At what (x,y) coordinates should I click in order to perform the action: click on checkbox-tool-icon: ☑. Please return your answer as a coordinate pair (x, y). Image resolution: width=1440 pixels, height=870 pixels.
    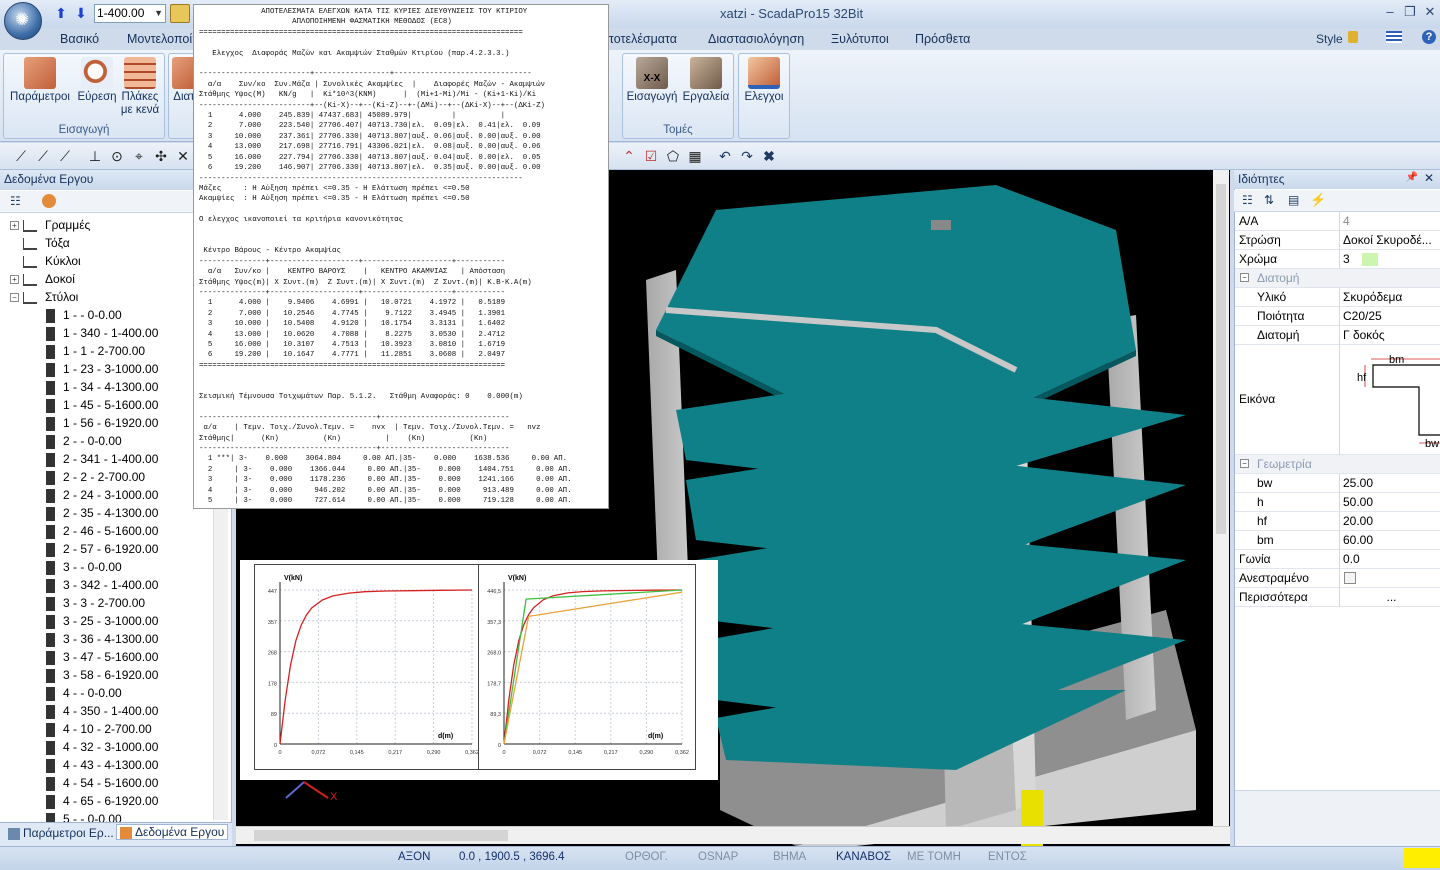
    Looking at the image, I should click on (651, 156).